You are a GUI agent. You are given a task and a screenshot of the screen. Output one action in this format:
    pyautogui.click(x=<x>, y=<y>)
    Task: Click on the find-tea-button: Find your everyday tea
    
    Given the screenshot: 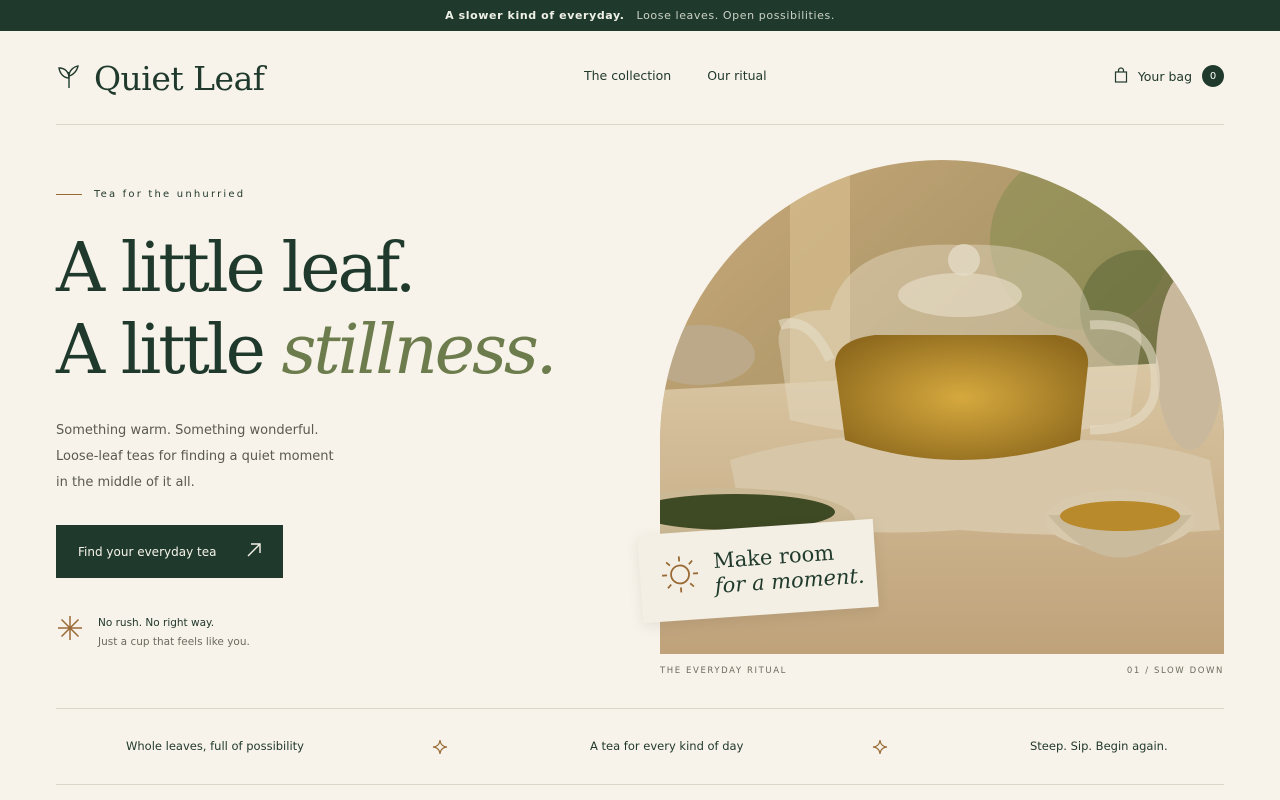 What is the action you would take?
    pyautogui.click(x=169, y=551)
    